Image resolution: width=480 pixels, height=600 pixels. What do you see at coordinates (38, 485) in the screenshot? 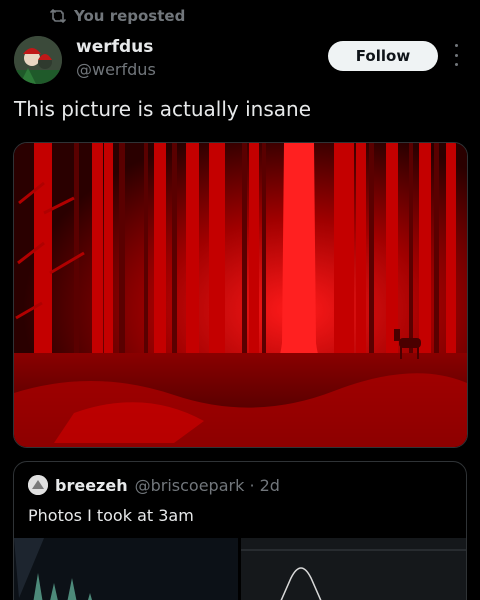
I see `quote-avatar` at bounding box center [38, 485].